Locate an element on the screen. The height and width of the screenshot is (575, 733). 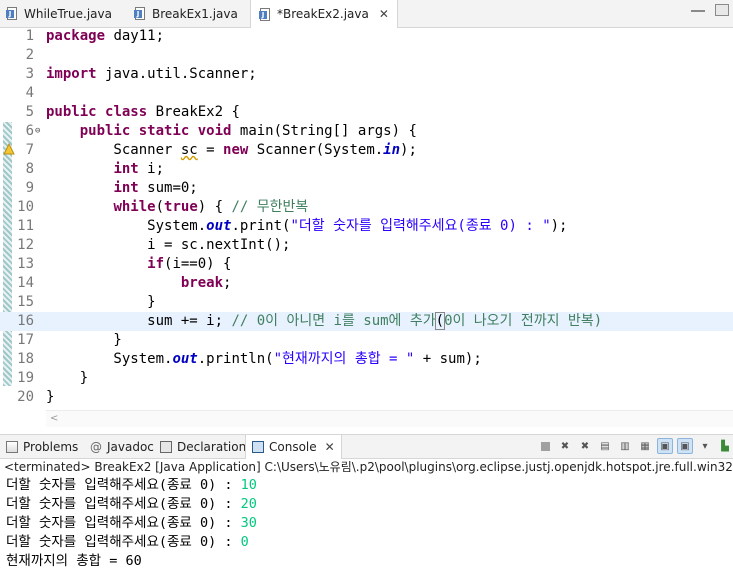
code-token: i = sc.nextInt(); is located at coordinates (168, 245).